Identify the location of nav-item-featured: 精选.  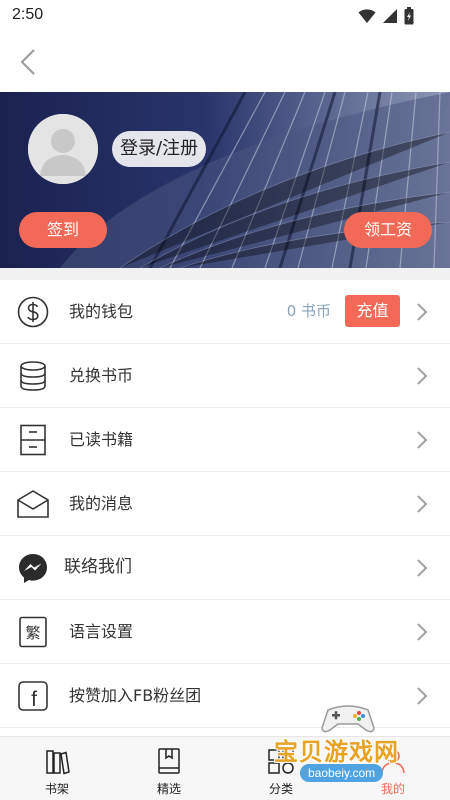
(169, 768).